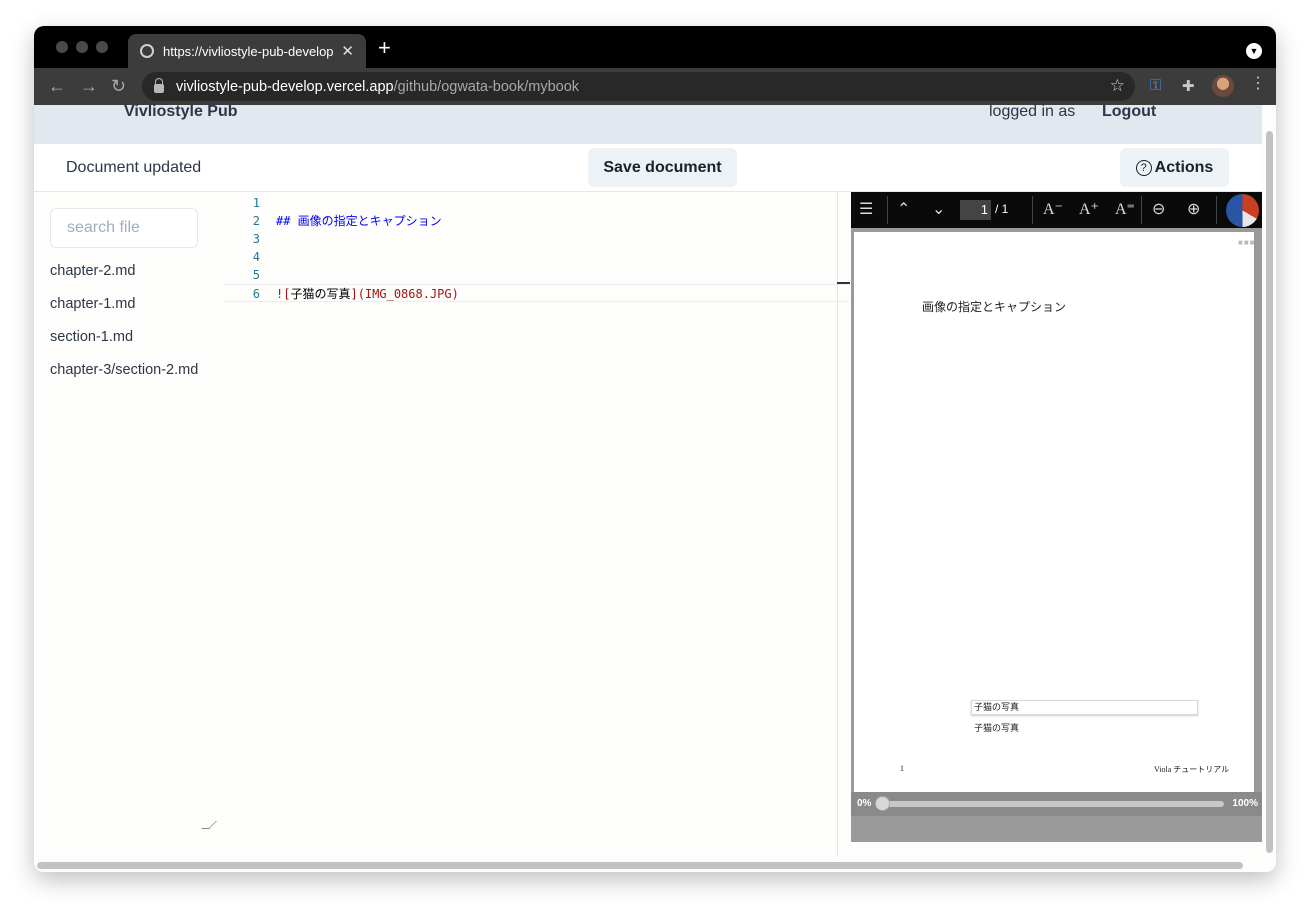 This screenshot has height=914, width=1310. What do you see at coordinates (147, 51) in the screenshot?
I see `globe-icon` at bounding box center [147, 51].